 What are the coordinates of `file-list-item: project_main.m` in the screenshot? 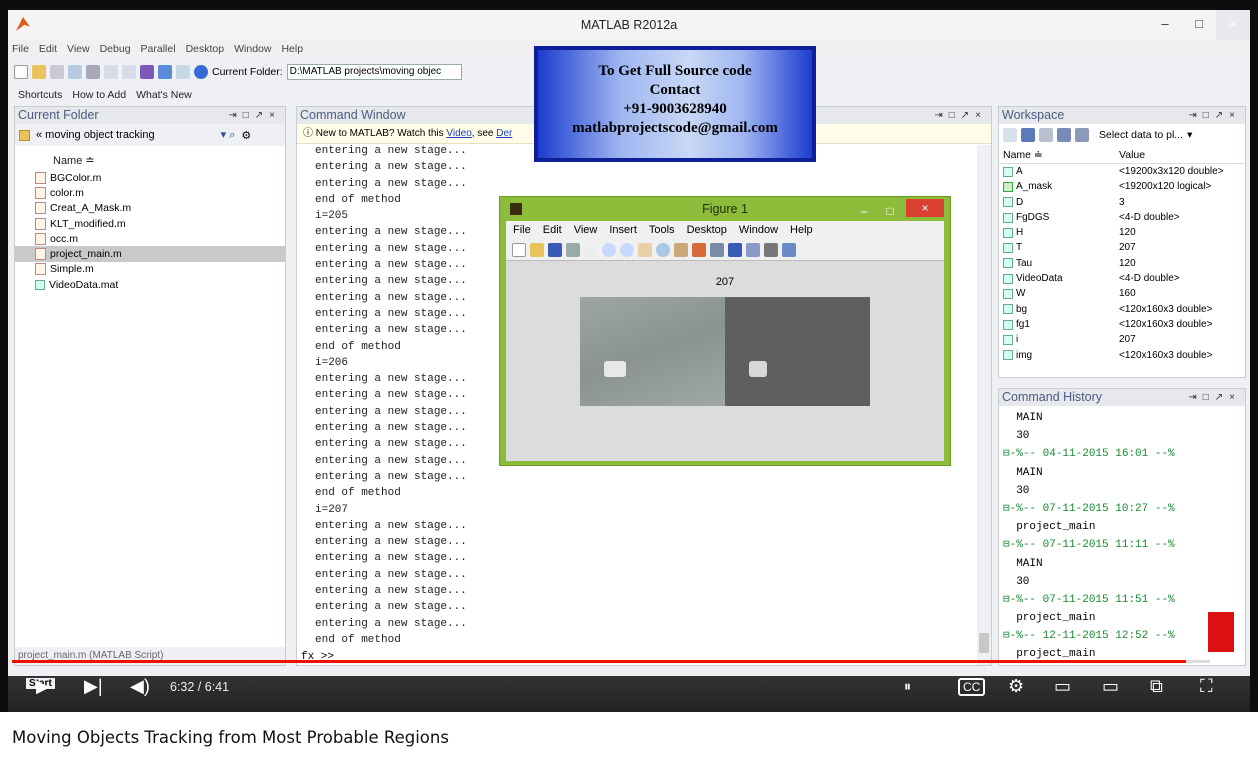 It's located at (150, 254).